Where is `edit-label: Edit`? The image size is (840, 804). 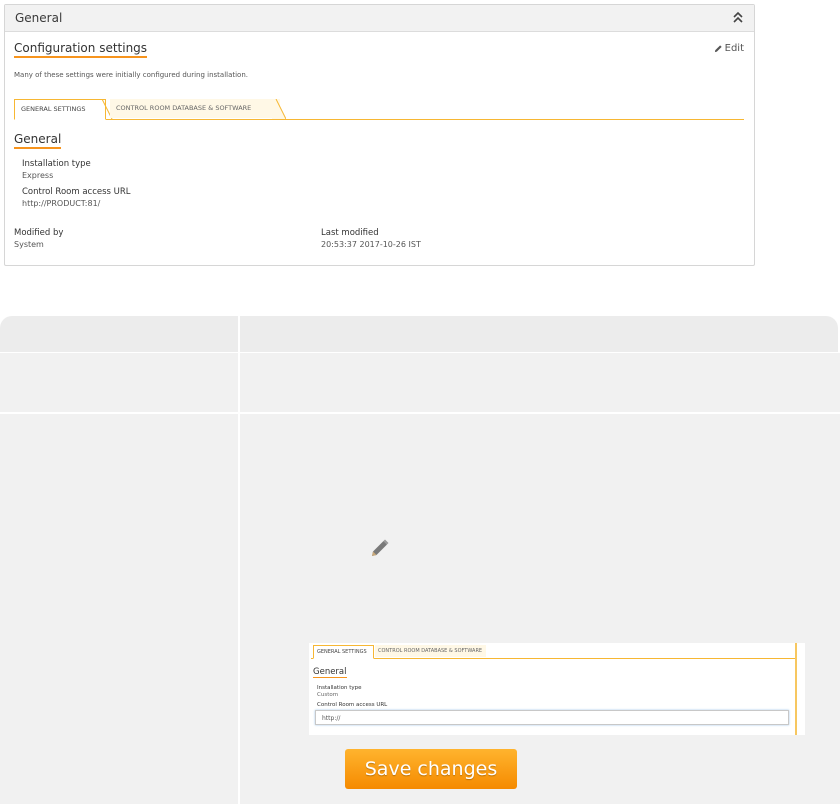
edit-label: Edit is located at coordinates (734, 48).